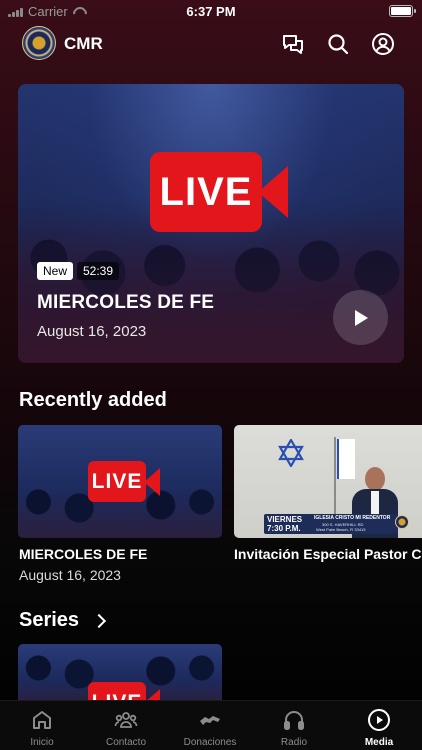  What do you see at coordinates (92, 331) in the screenshot?
I see `featured-date: August 16, 2023` at bounding box center [92, 331].